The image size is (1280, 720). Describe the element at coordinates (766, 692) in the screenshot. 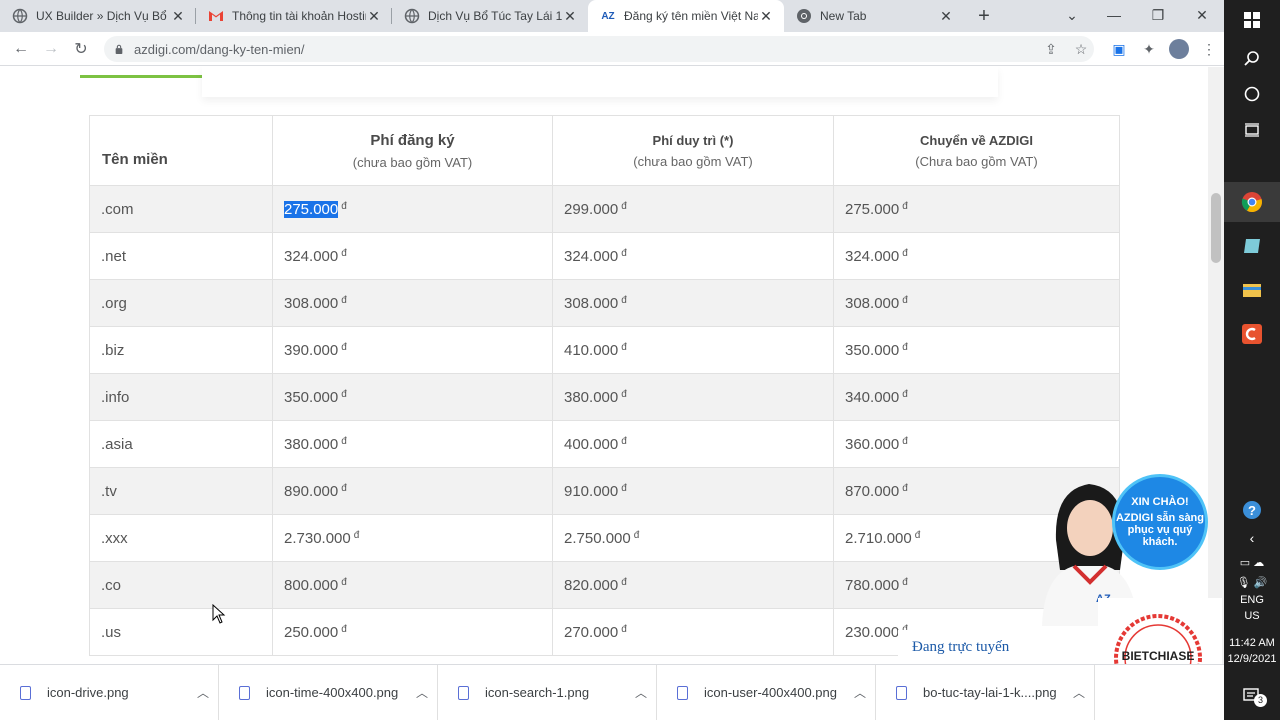

I see `download-item: icon-user-400x400.png ︿` at that location.